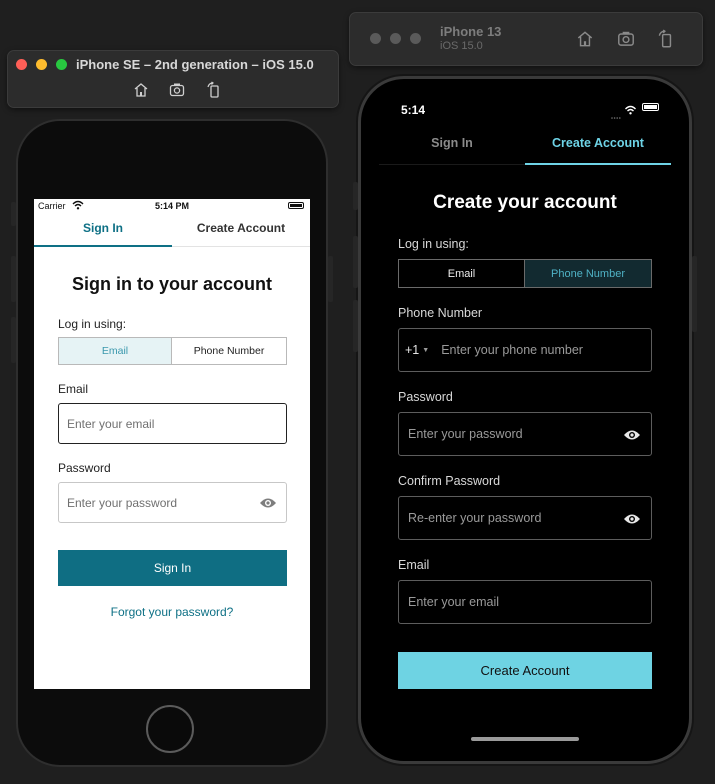  Describe the element at coordinates (475, 518) in the screenshot. I see `confirm-password-placeholder: Re-enter your password` at that location.